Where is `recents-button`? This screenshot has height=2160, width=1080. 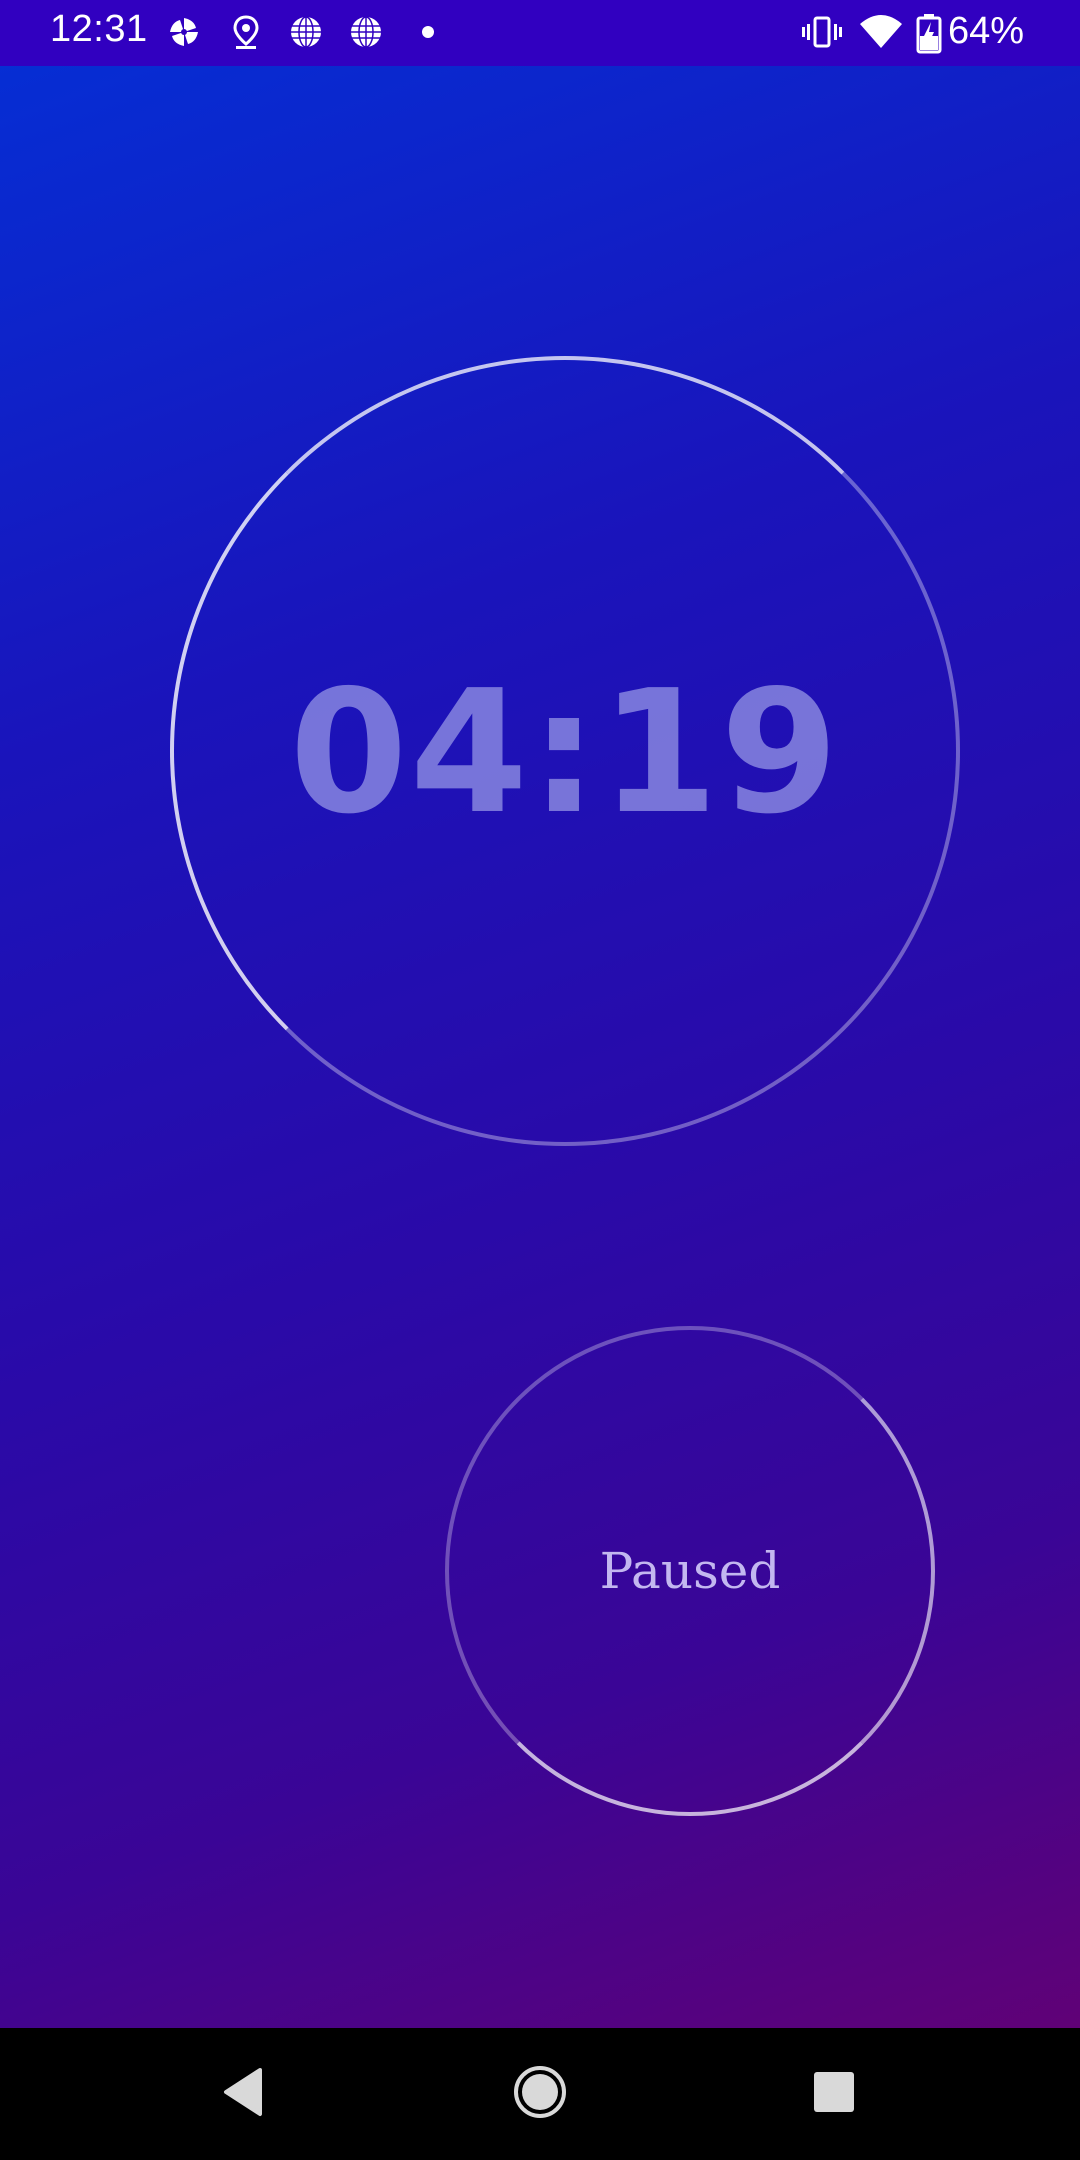
recents-button is located at coordinates (834, 2094).